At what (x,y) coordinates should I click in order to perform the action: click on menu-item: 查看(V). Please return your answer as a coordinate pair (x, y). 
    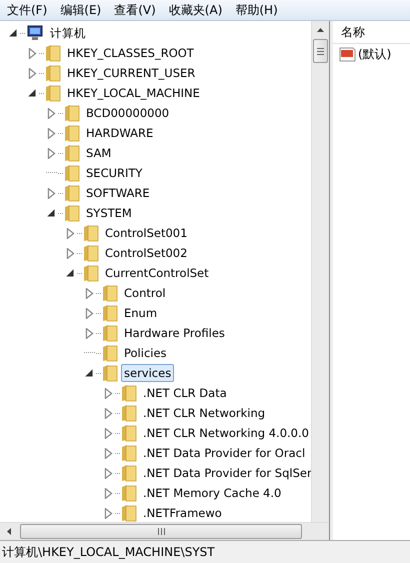
    Looking at the image, I should click on (134, 10).